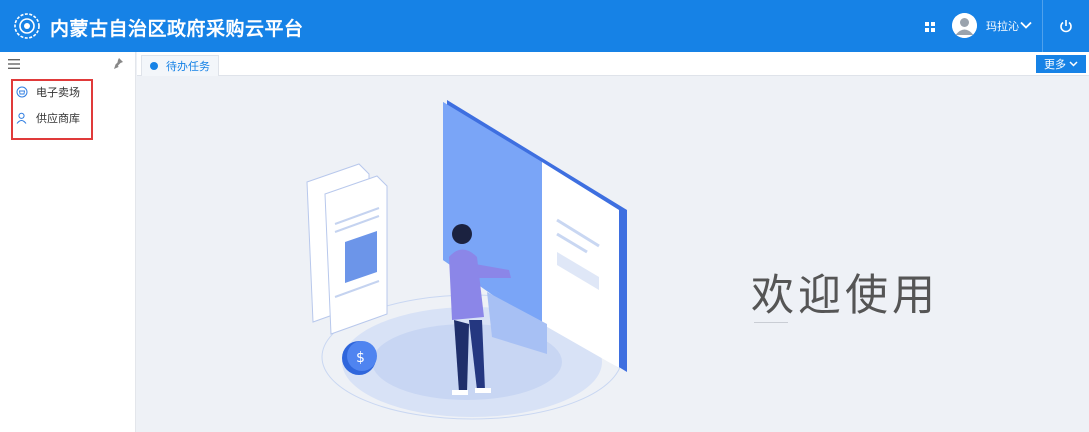 The image size is (1089, 432). What do you see at coordinates (58, 92) in the screenshot?
I see `sidebar-item-label: 电子卖场` at bounding box center [58, 92].